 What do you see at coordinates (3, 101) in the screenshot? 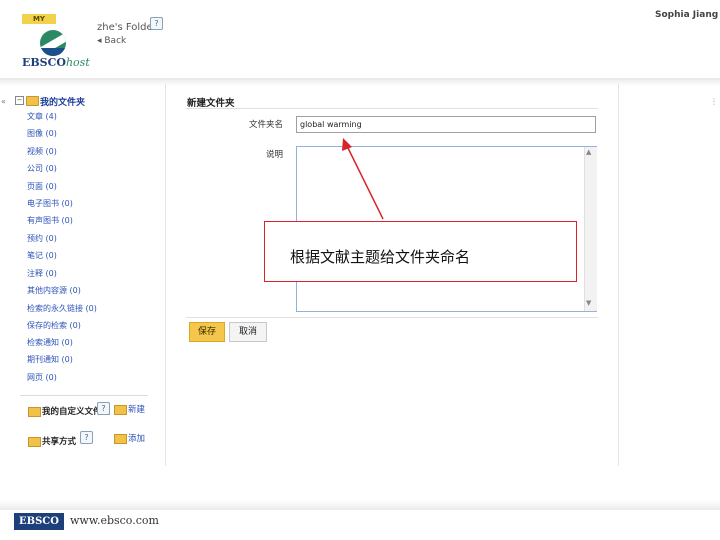
I see `collapse-left-icon: «` at bounding box center [3, 101].